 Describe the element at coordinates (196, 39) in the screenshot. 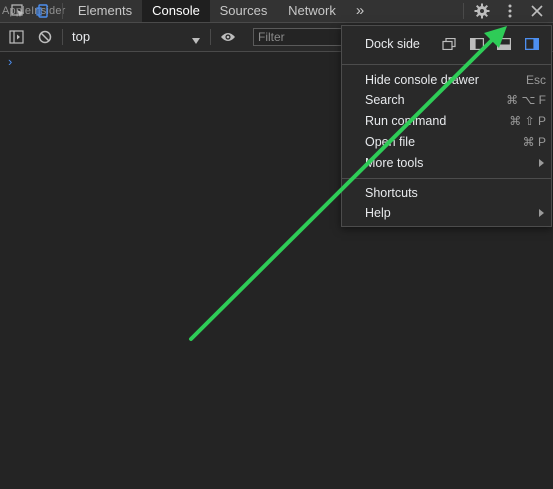

I see `chevron-down-icon` at that location.